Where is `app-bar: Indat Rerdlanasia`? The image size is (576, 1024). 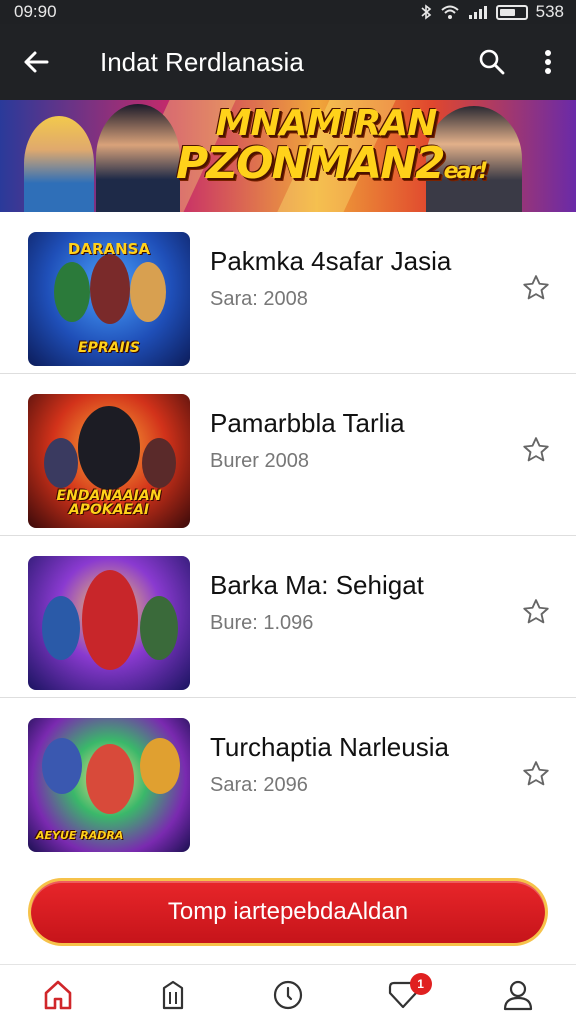
app-bar: Indat Rerdlanasia is located at coordinates (288, 62).